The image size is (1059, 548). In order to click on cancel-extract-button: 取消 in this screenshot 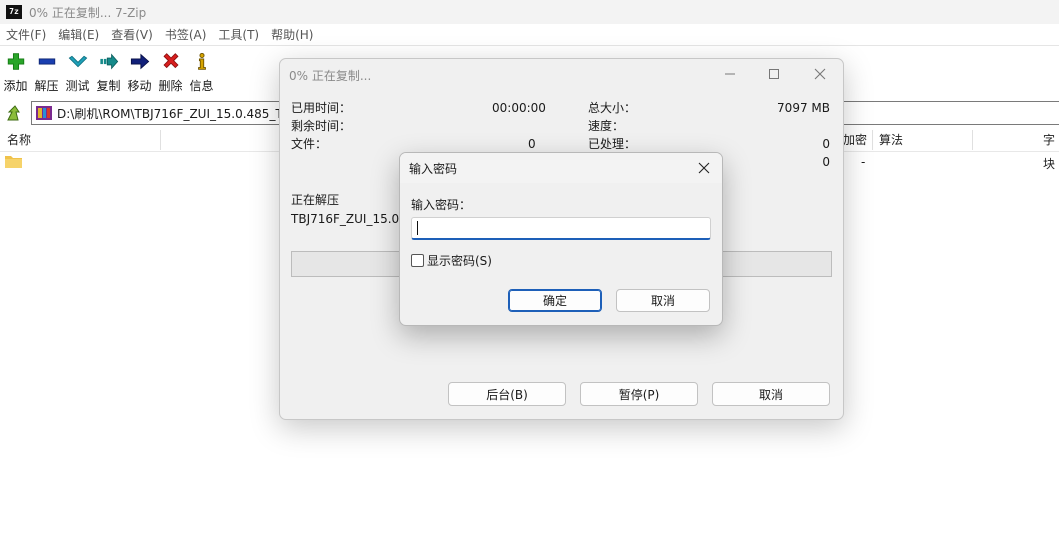, I will do `click(771, 394)`.